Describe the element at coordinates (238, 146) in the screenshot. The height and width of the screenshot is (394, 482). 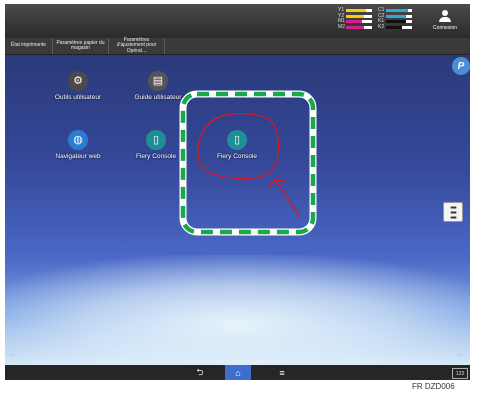
I see `hand-drawn-circle` at that location.